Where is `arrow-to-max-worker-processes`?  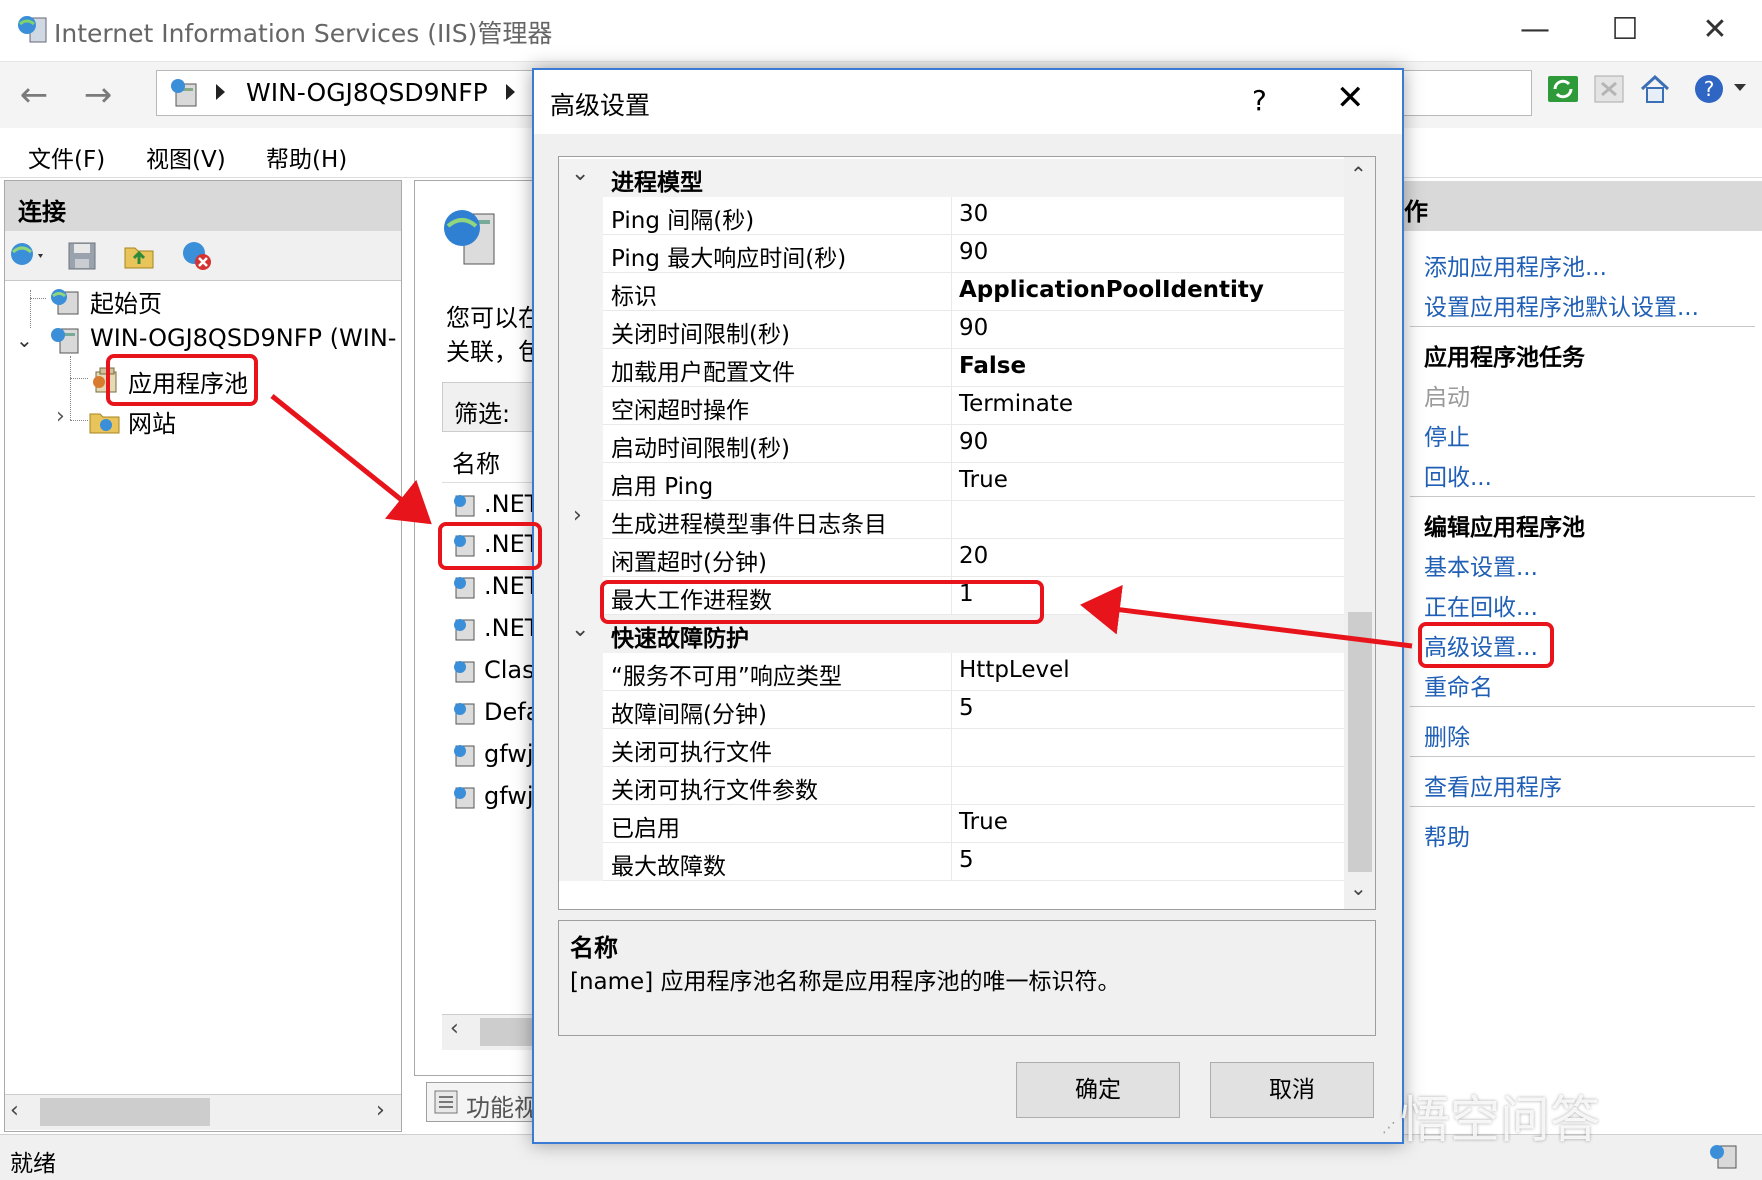 arrow-to-max-worker-processes is located at coordinates (1246, 616).